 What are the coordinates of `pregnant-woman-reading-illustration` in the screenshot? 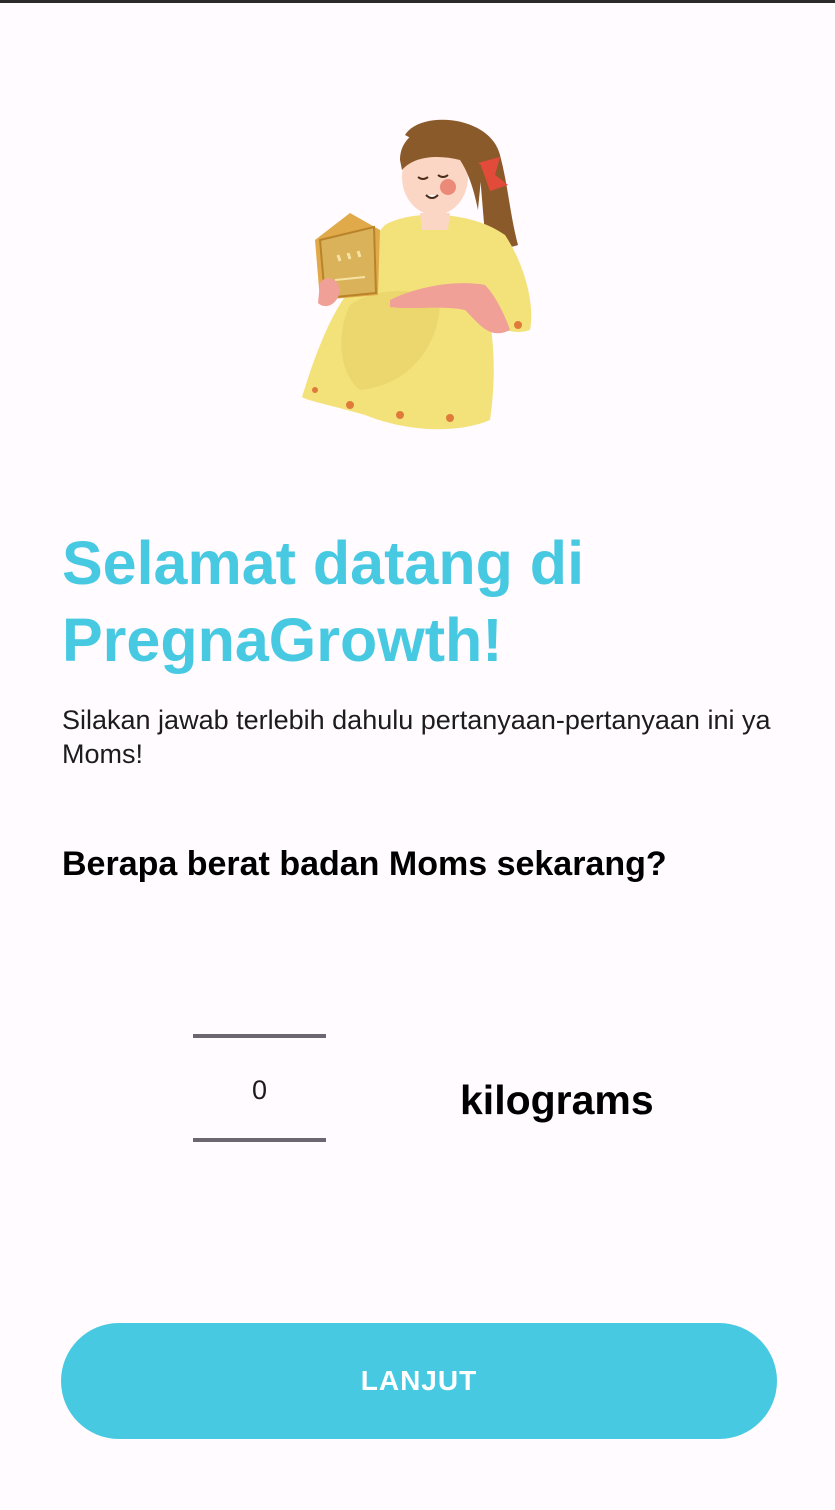 It's located at (420, 275).